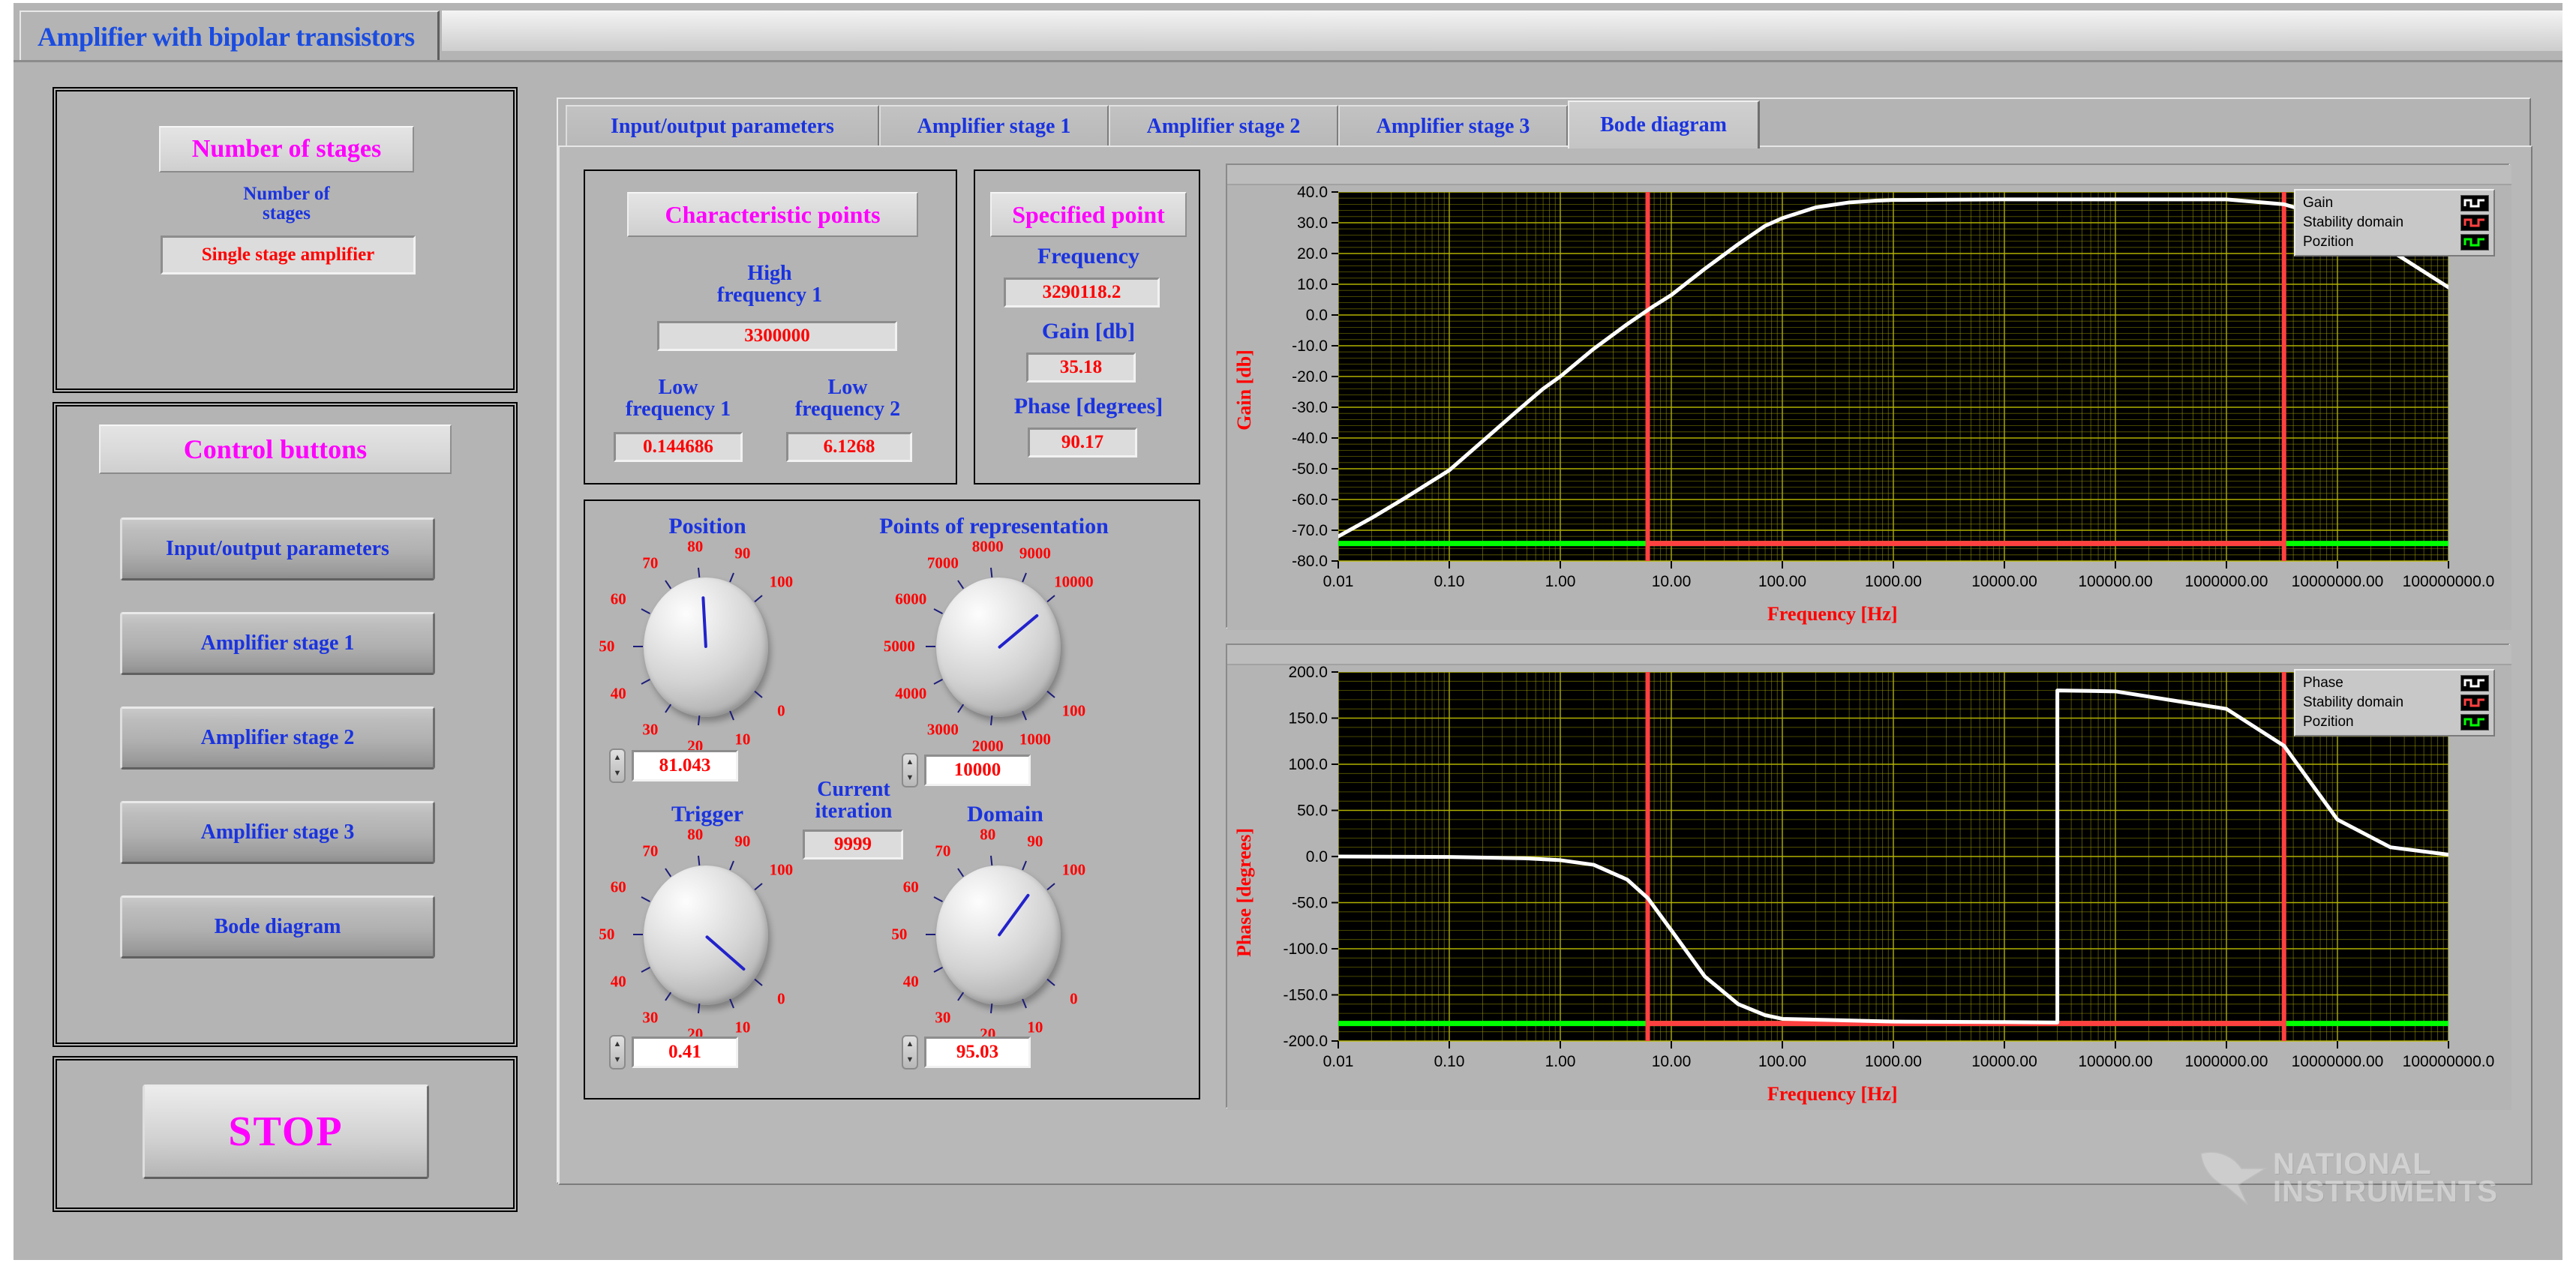 This screenshot has width=2576, height=1263. What do you see at coordinates (277, 927) in the screenshot?
I see `sidebar-button-bode-diagram: Bode diagram` at bounding box center [277, 927].